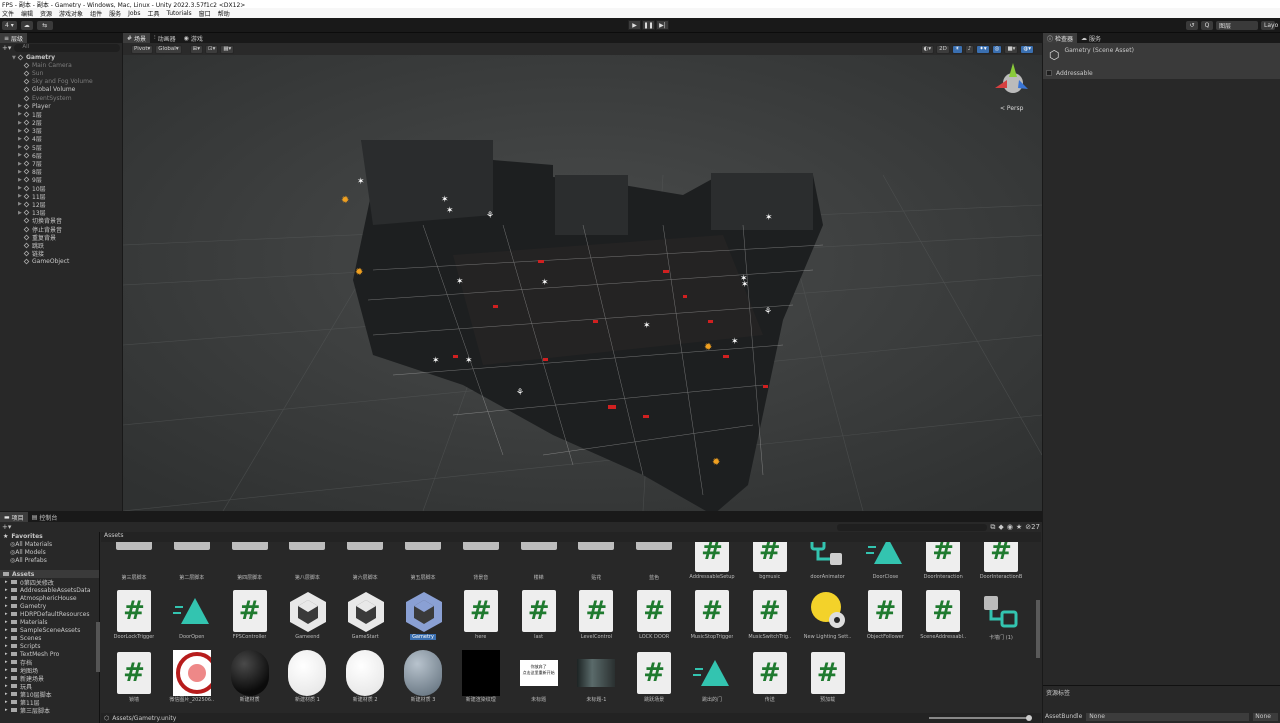  Describe the element at coordinates (770, 621) in the screenshot. I see `asset-item: # MusicSwitchTrig..` at that location.